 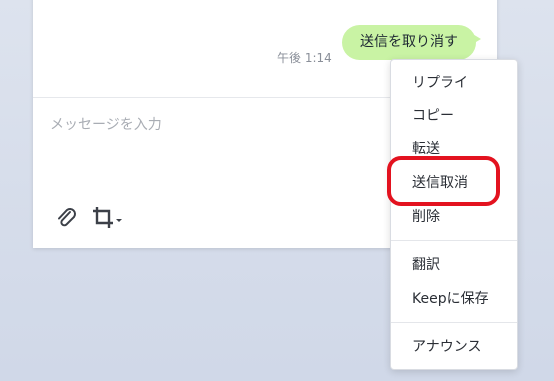 What do you see at coordinates (476, 39) in the screenshot?
I see `message-bubble-tail` at bounding box center [476, 39].